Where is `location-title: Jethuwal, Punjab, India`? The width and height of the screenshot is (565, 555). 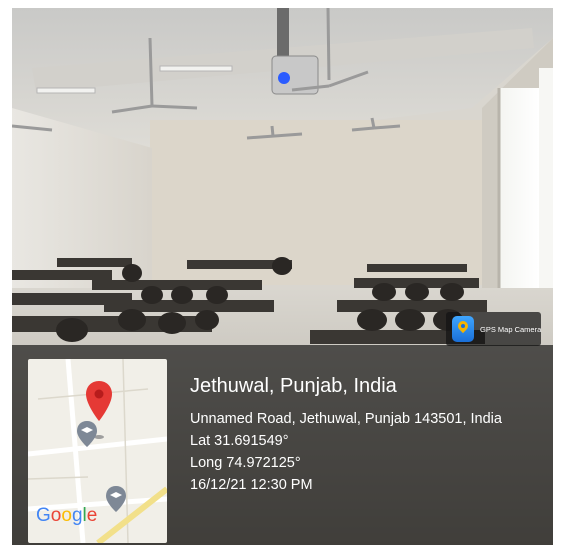
location-title: Jethuwal, Punjab, India is located at coordinates (293, 386).